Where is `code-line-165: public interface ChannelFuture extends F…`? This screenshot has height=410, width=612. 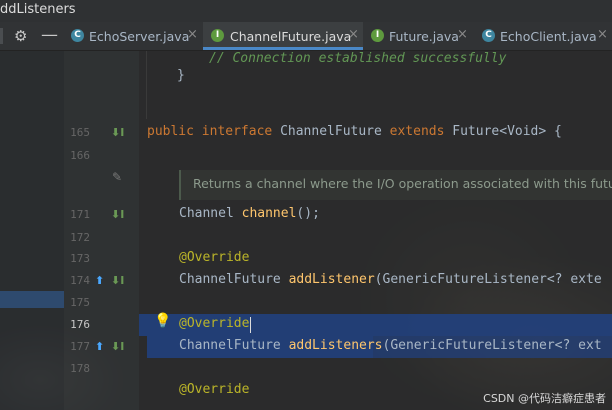 code-line-165: public interface ChannelFuture extends F… is located at coordinates (354, 131).